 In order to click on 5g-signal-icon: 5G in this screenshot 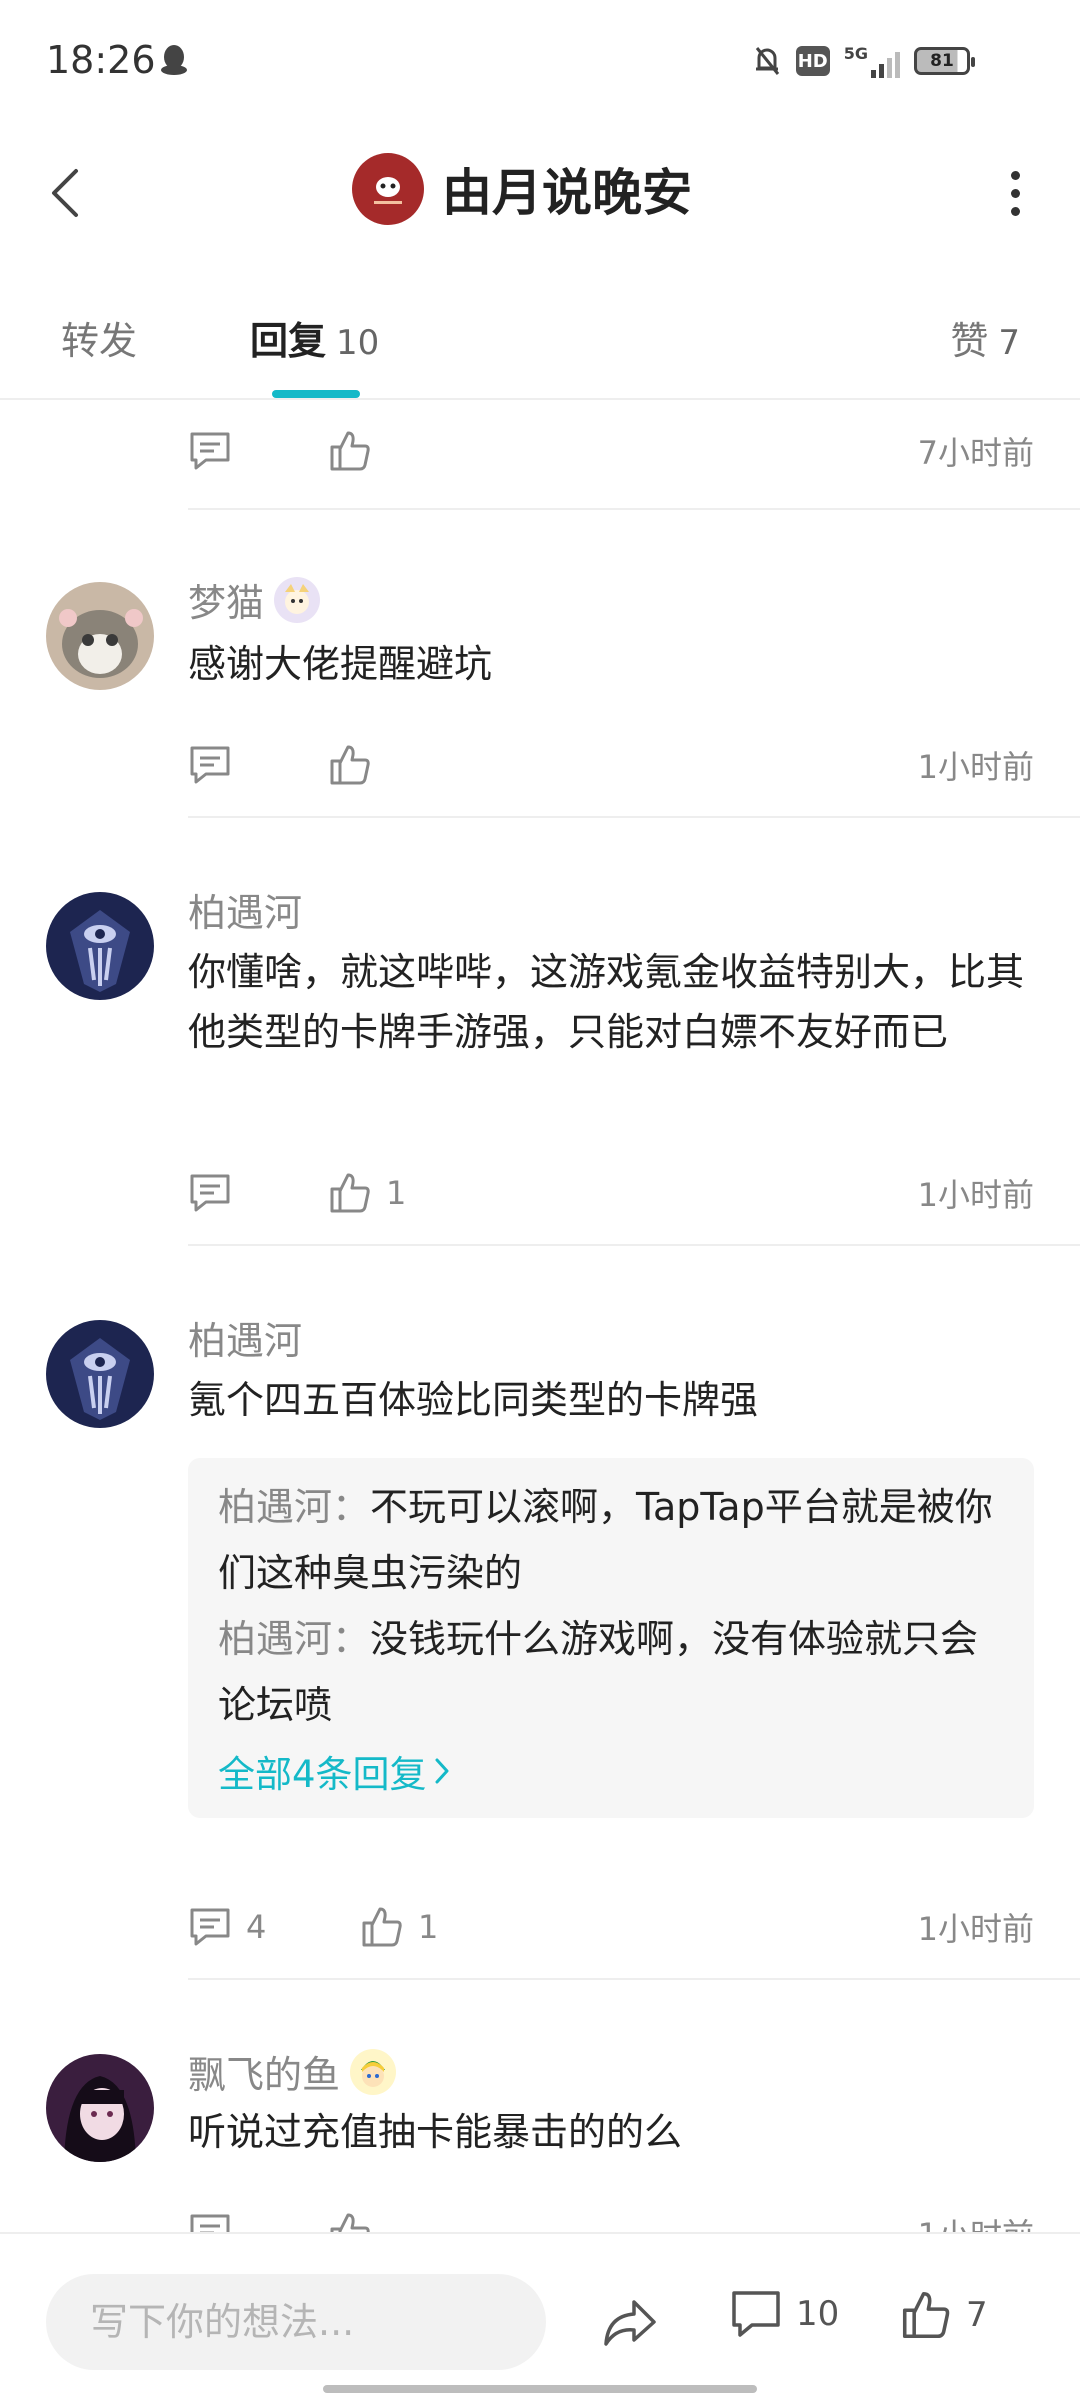, I will do `click(872, 61)`.